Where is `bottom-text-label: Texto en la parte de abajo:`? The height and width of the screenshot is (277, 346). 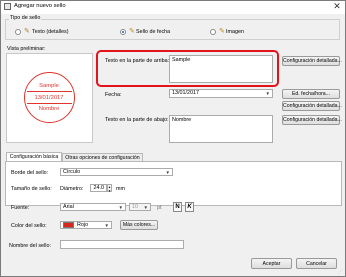 bottom-text-label: Texto en la parte de abajo: is located at coordinates (137, 120).